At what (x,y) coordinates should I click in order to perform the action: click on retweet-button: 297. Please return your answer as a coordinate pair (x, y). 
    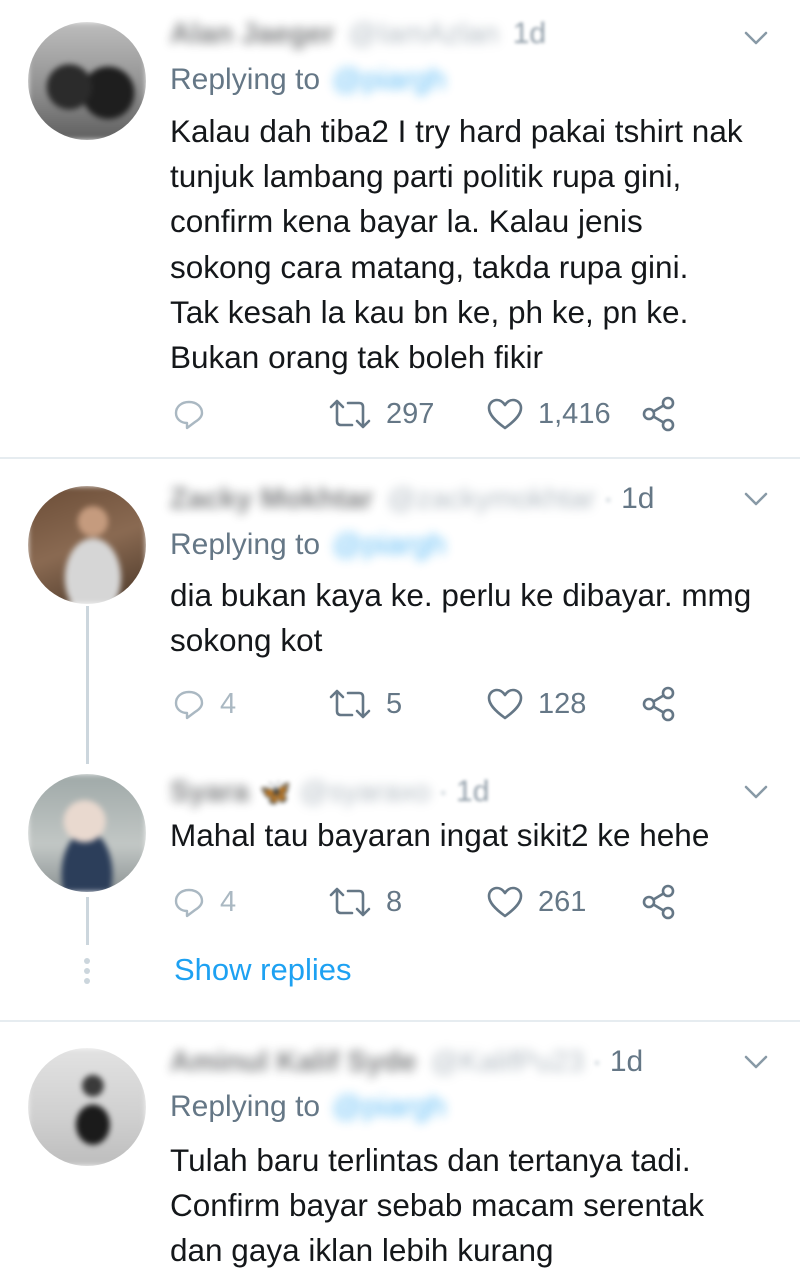
    Looking at the image, I should click on (381, 414).